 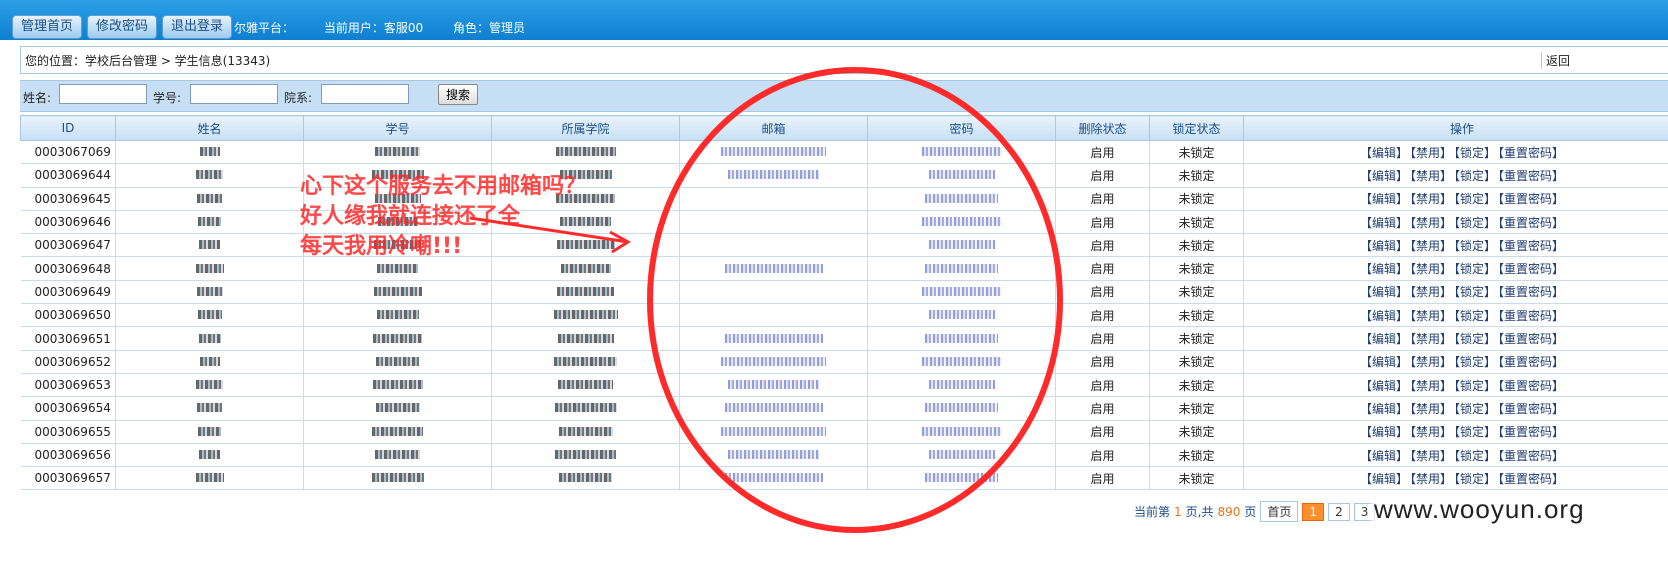 I want to click on nav-button-2: 退出登录, so click(x=197, y=27).